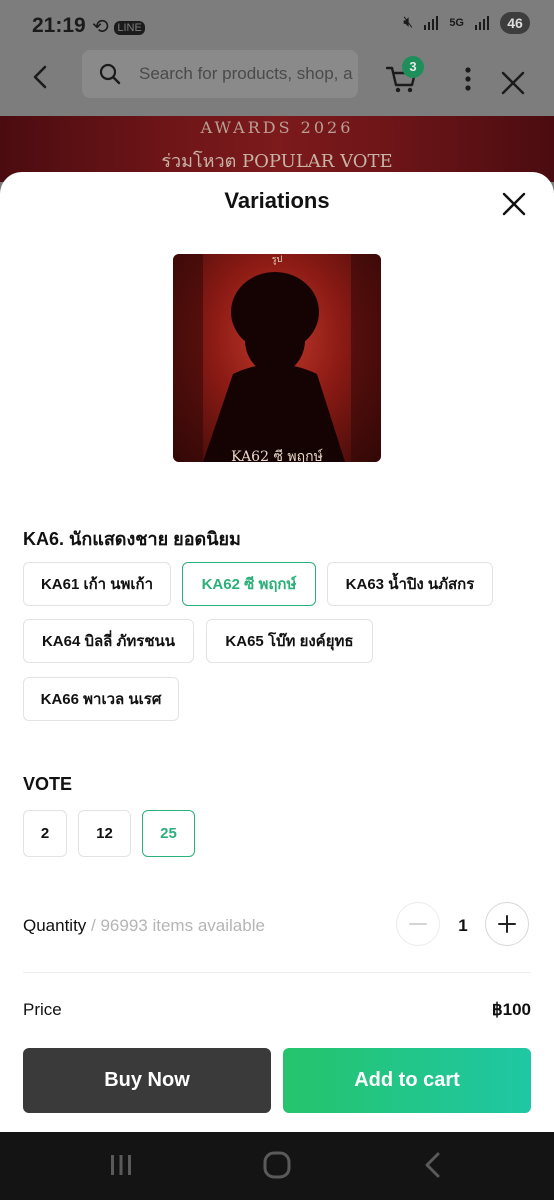  Describe the element at coordinates (408, 22) in the screenshot. I see `mute-icon: 🔇︎` at that location.